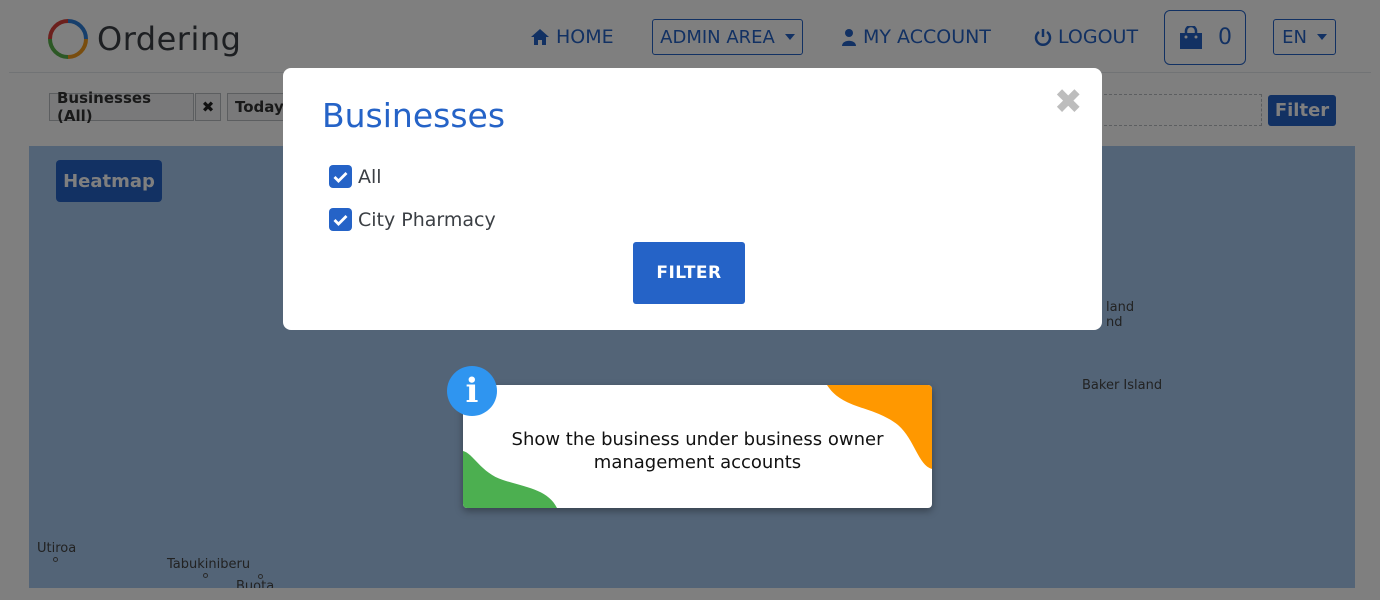 This screenshot has height=600, width=1380. I want to click on business-option-all: All, so click(355, 176).